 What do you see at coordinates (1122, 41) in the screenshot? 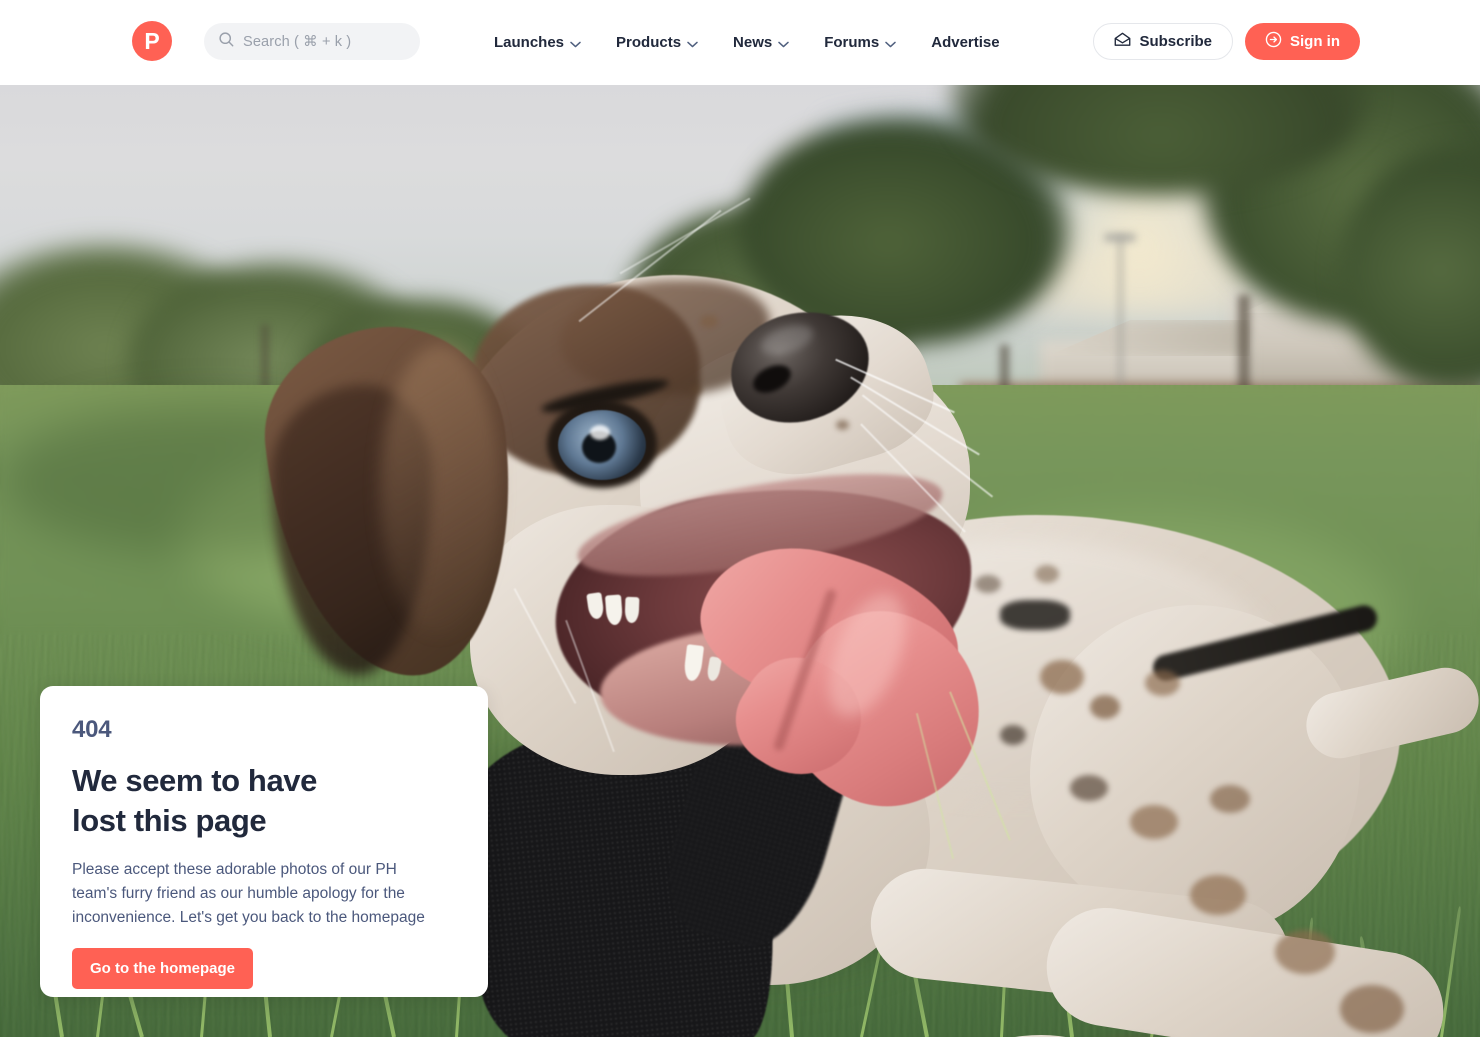
I see `envelope-open-icon` at bounding box center [1122, 41].